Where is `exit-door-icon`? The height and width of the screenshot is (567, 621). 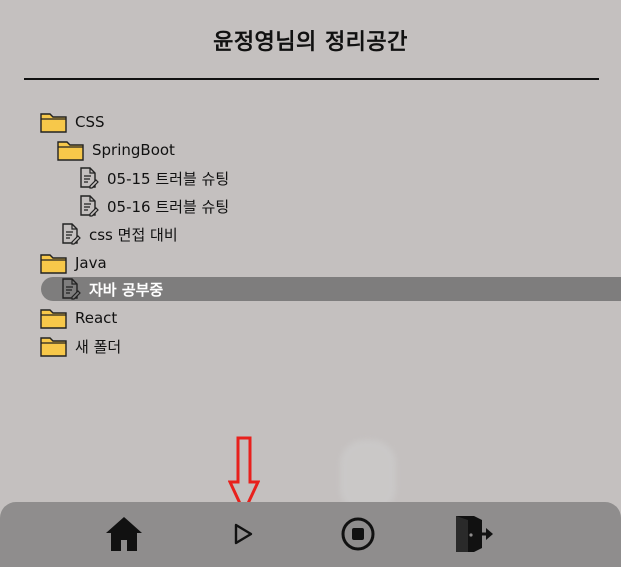 exit-door-icon is located at coordinates (474, 534).